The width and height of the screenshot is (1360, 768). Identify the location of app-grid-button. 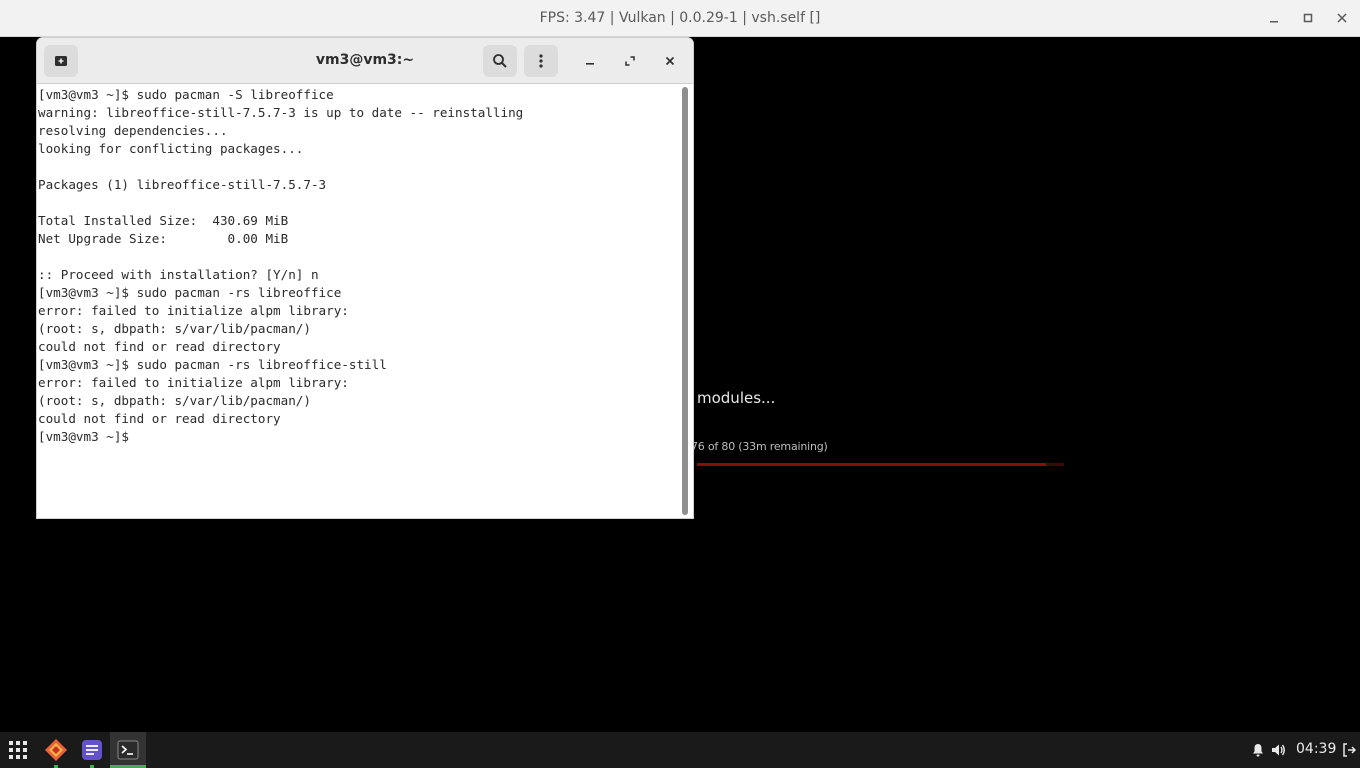
(18, 750).